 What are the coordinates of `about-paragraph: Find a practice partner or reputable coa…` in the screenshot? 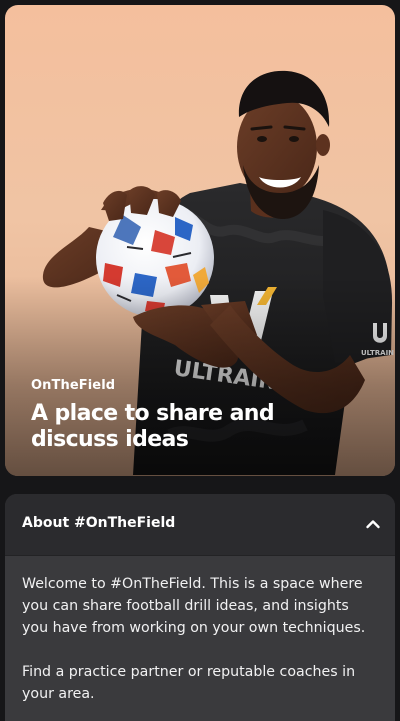 It's located at (189, 683).